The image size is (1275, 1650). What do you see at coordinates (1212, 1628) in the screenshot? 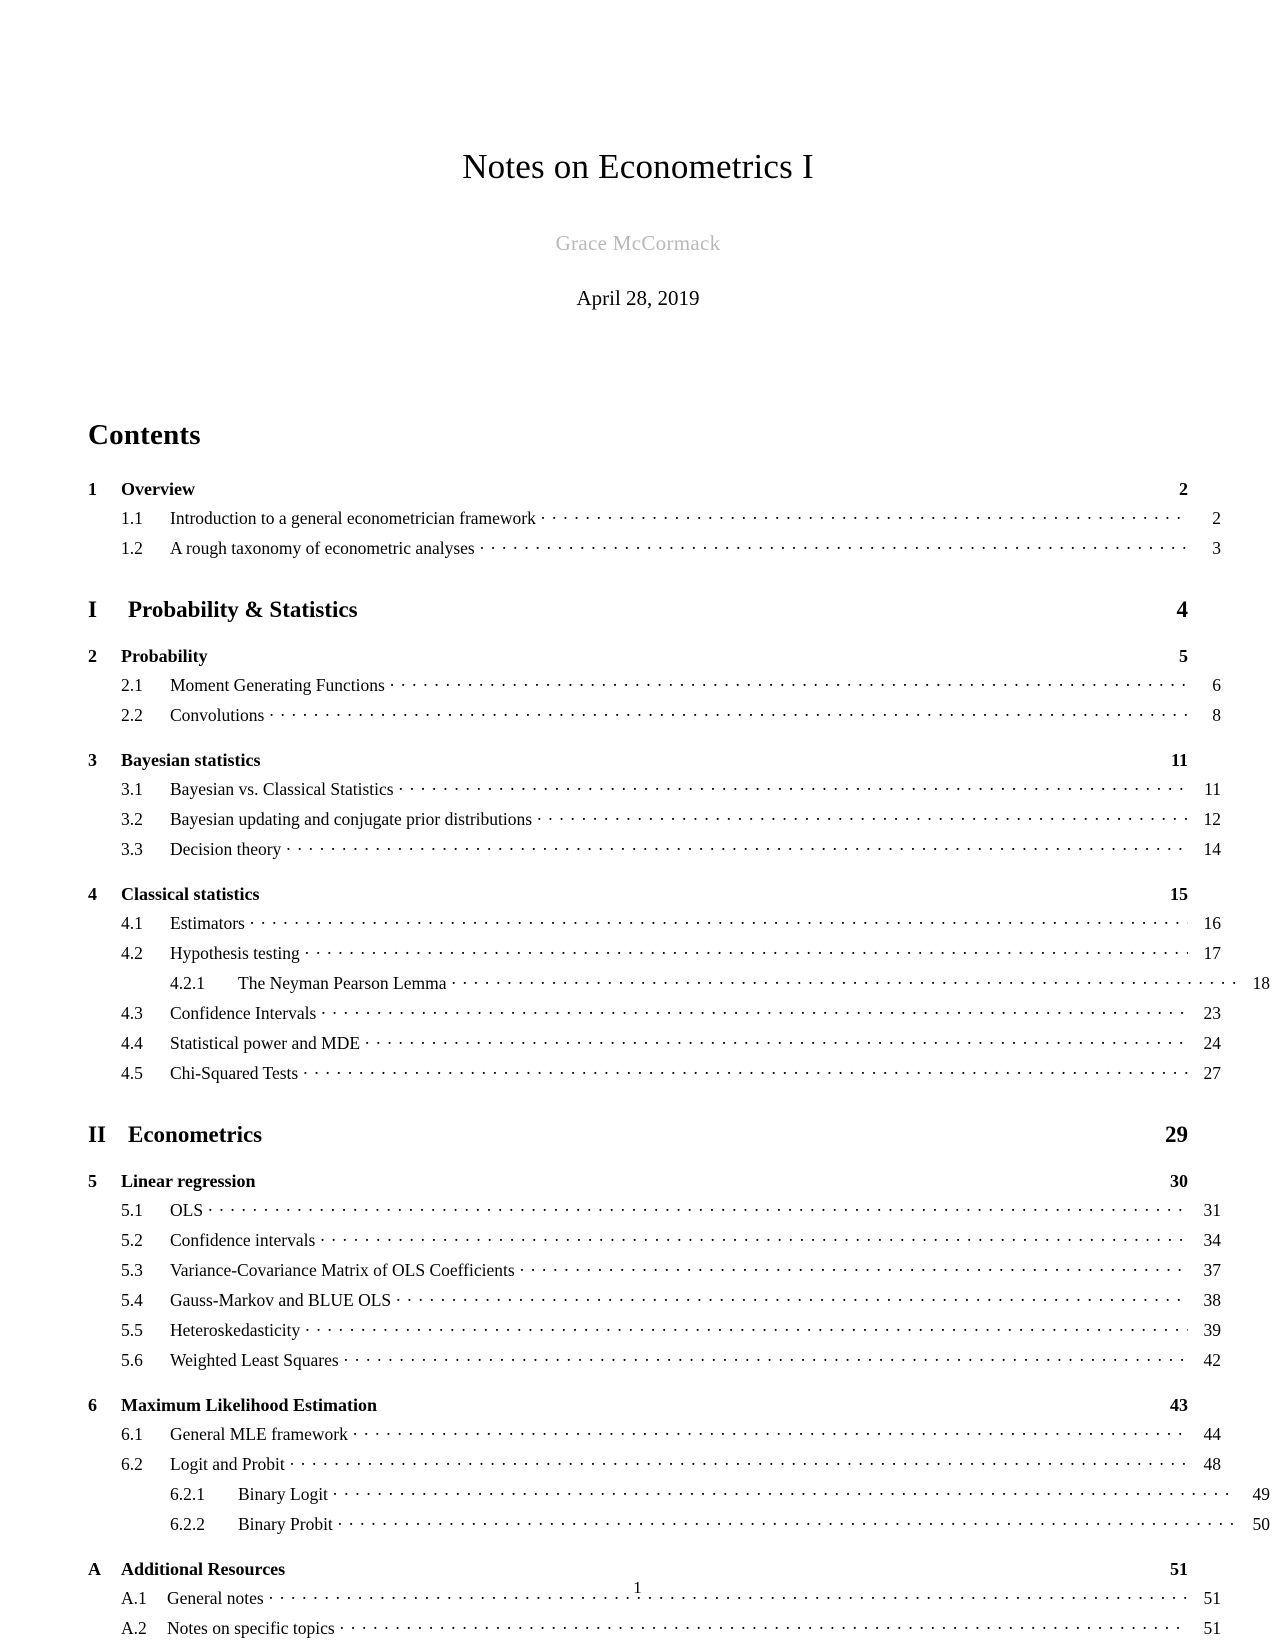
I see `toc-entry-page-number: 51` at bounding box center [1212, 1628].